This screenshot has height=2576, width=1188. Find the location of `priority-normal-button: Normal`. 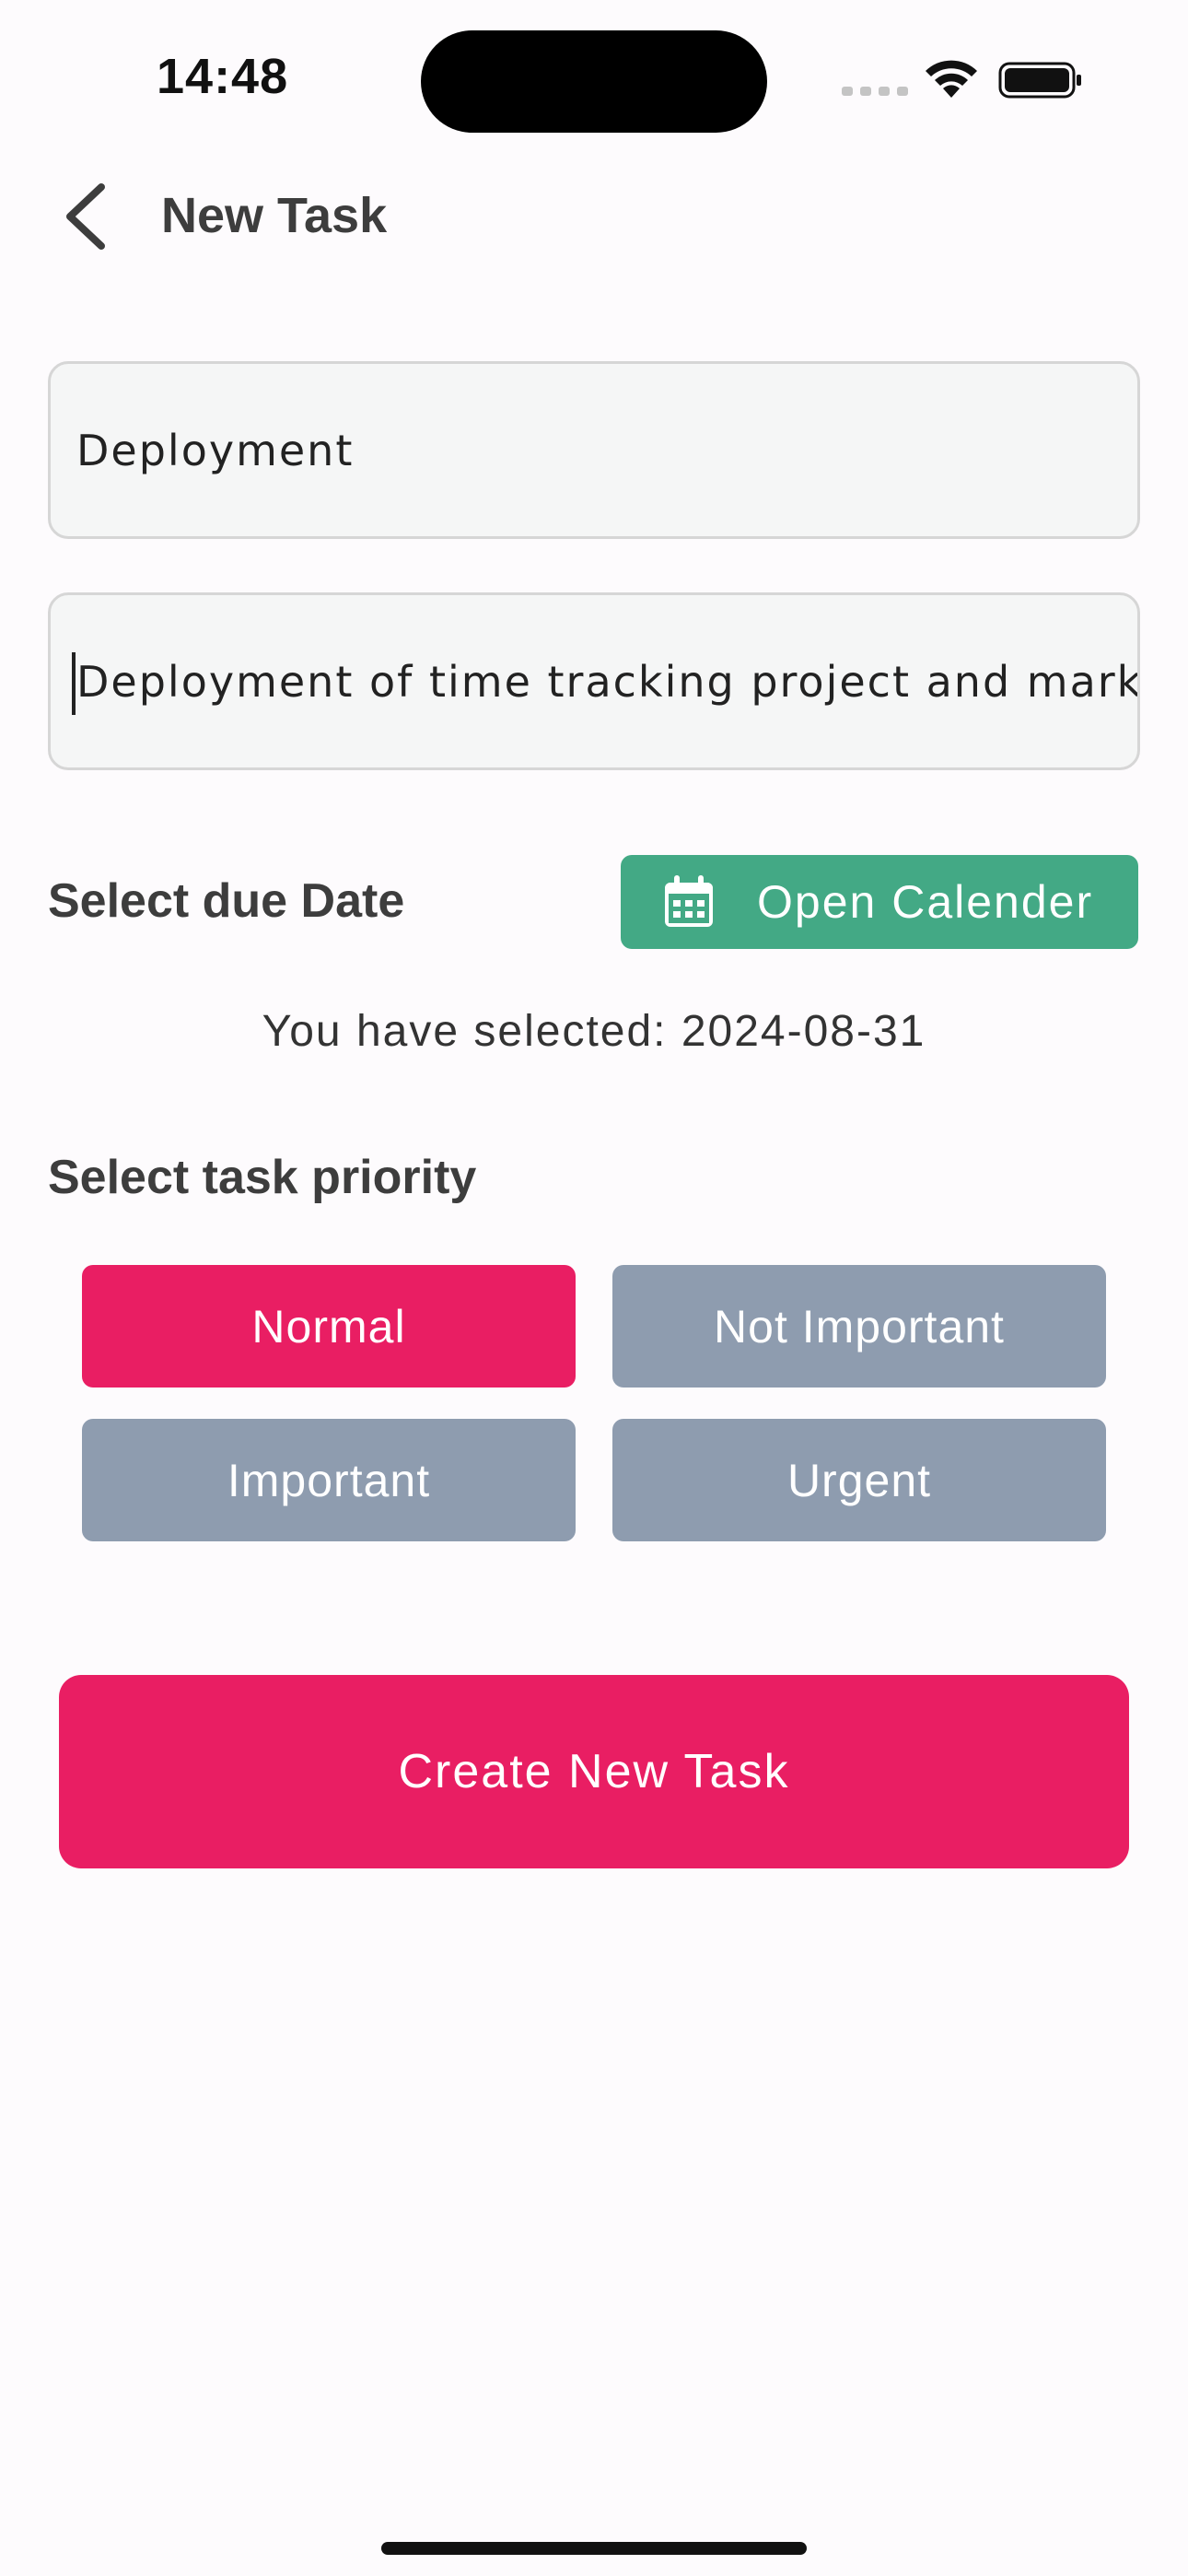

priority-normal-button: Normal is located at coordinates (329, 1326).